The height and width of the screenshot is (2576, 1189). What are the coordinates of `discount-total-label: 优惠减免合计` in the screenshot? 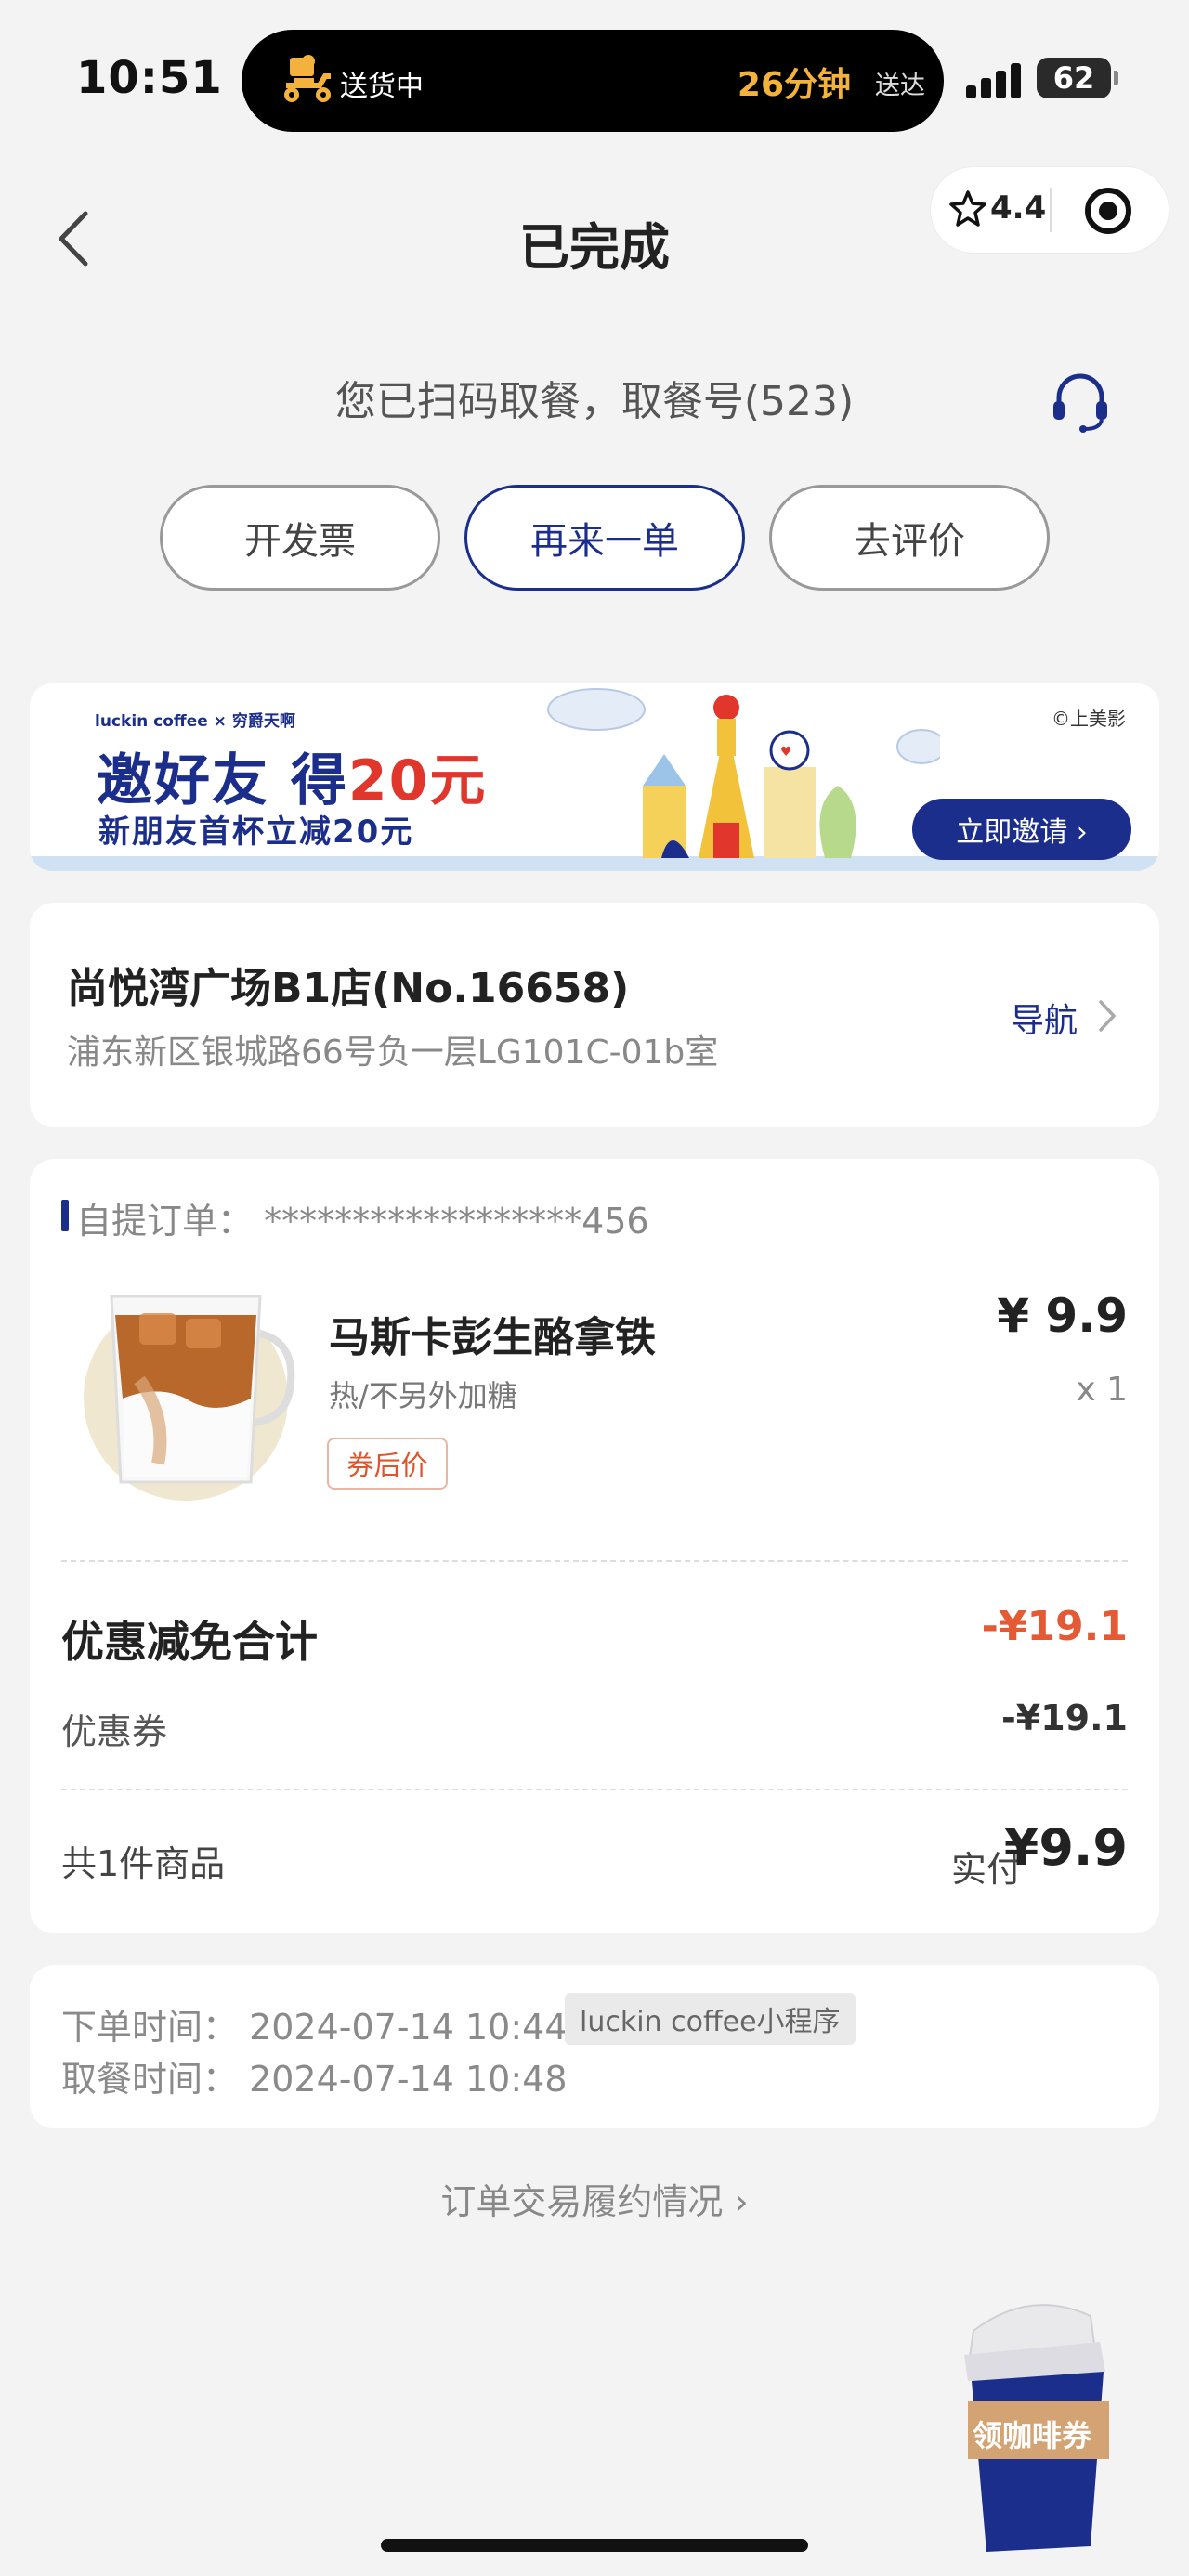 It's located at (189, 1642).